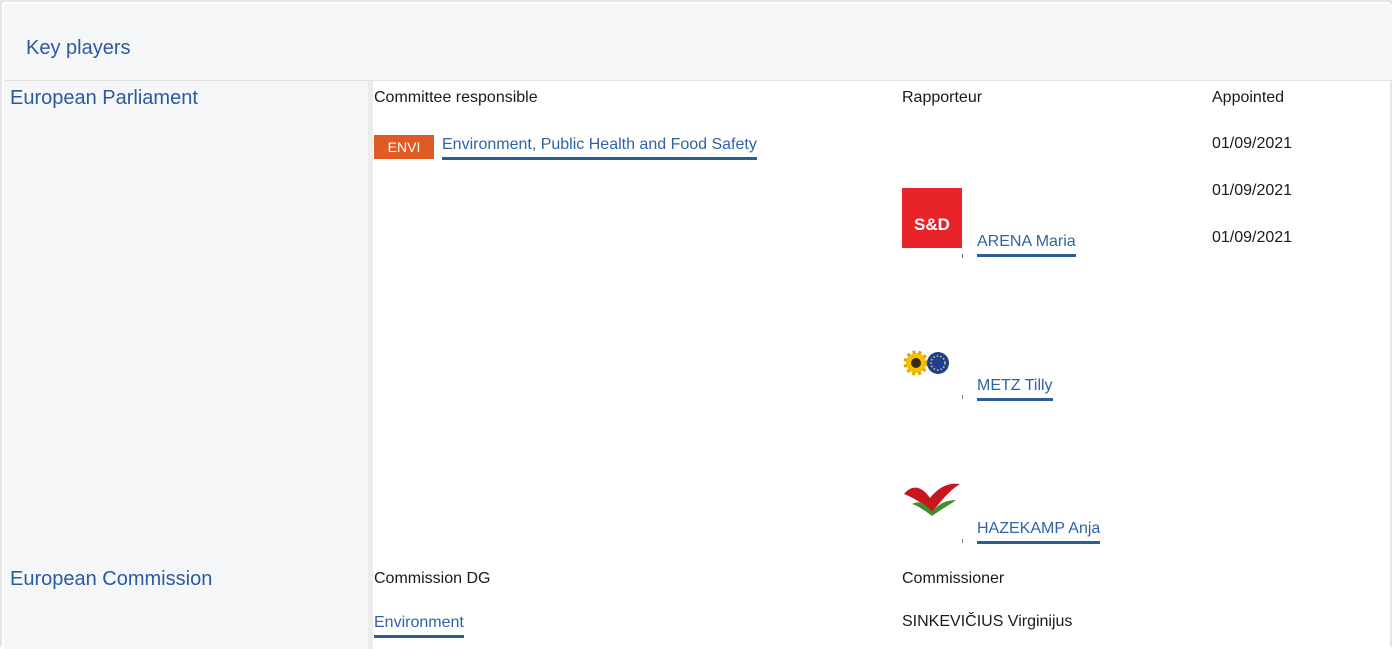 This screenshot has width=1394, height=649. Describe the element at coordinates (953, 578) in the screenshot. I see `commissioner-header: Commissioner` at that location.